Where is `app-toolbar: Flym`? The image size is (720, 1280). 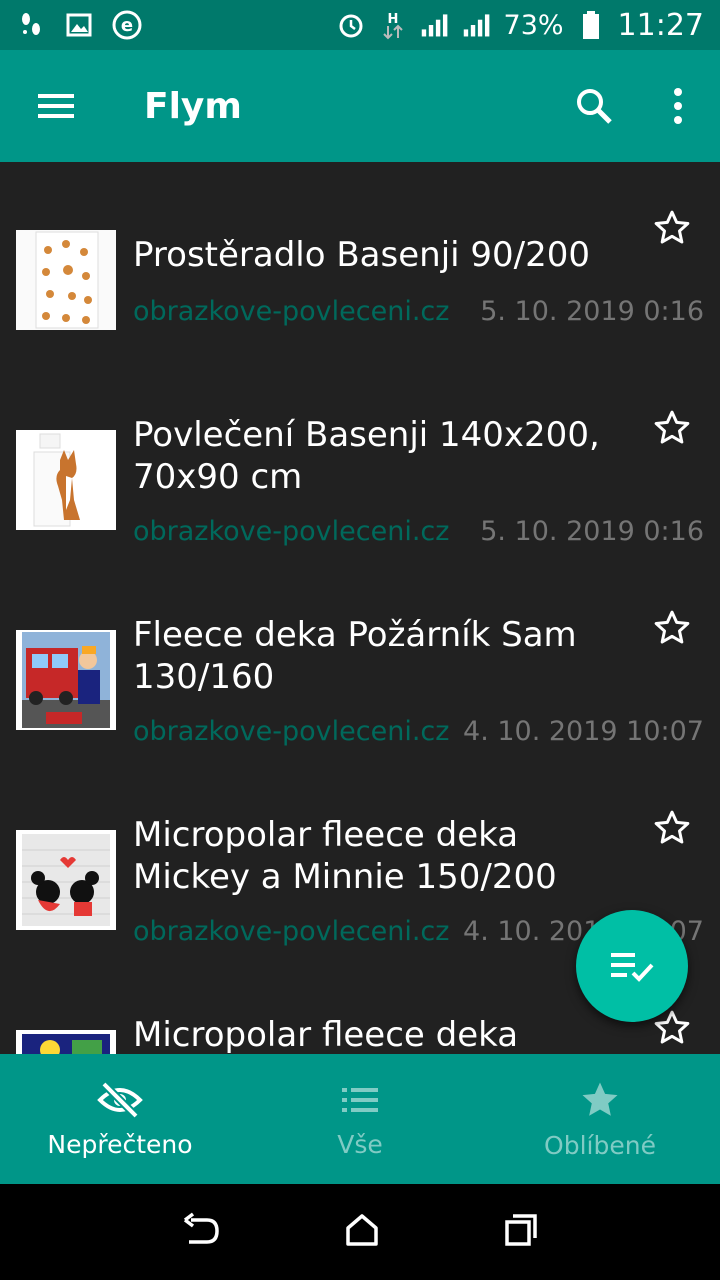
app-toolbar: Flym is located at coordinates (360, 106).